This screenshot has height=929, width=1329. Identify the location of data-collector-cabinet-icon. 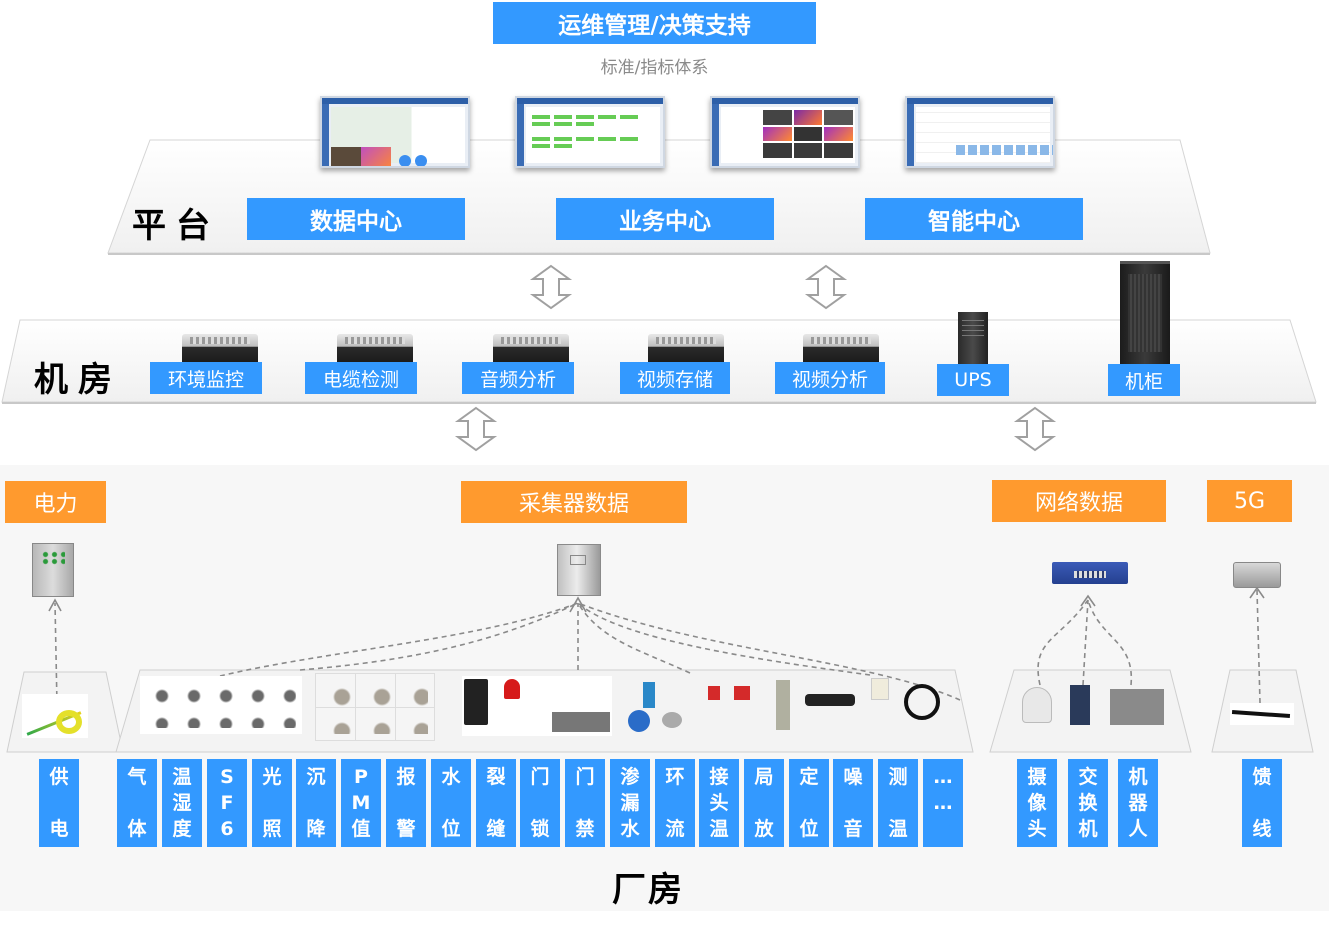
(579, 570).